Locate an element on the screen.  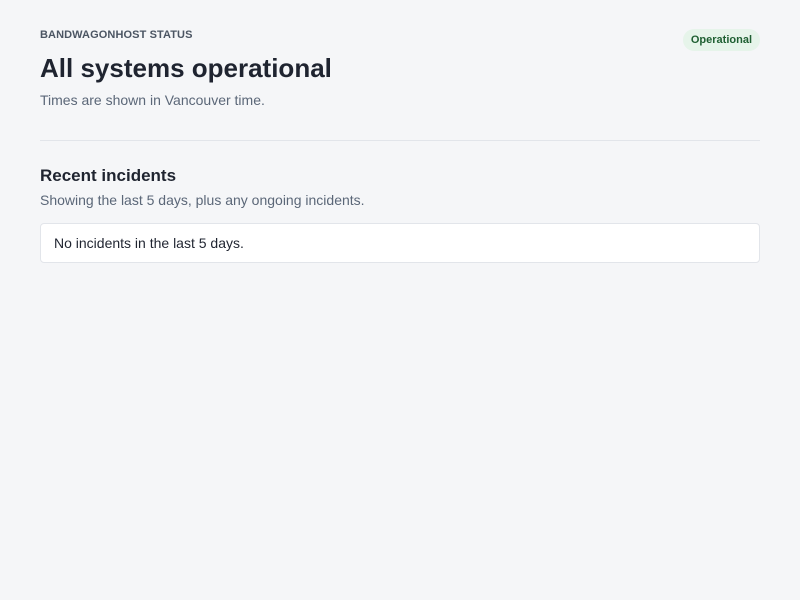
recent-incidents-title: Recent incidents is located at coordinates (108, 175).